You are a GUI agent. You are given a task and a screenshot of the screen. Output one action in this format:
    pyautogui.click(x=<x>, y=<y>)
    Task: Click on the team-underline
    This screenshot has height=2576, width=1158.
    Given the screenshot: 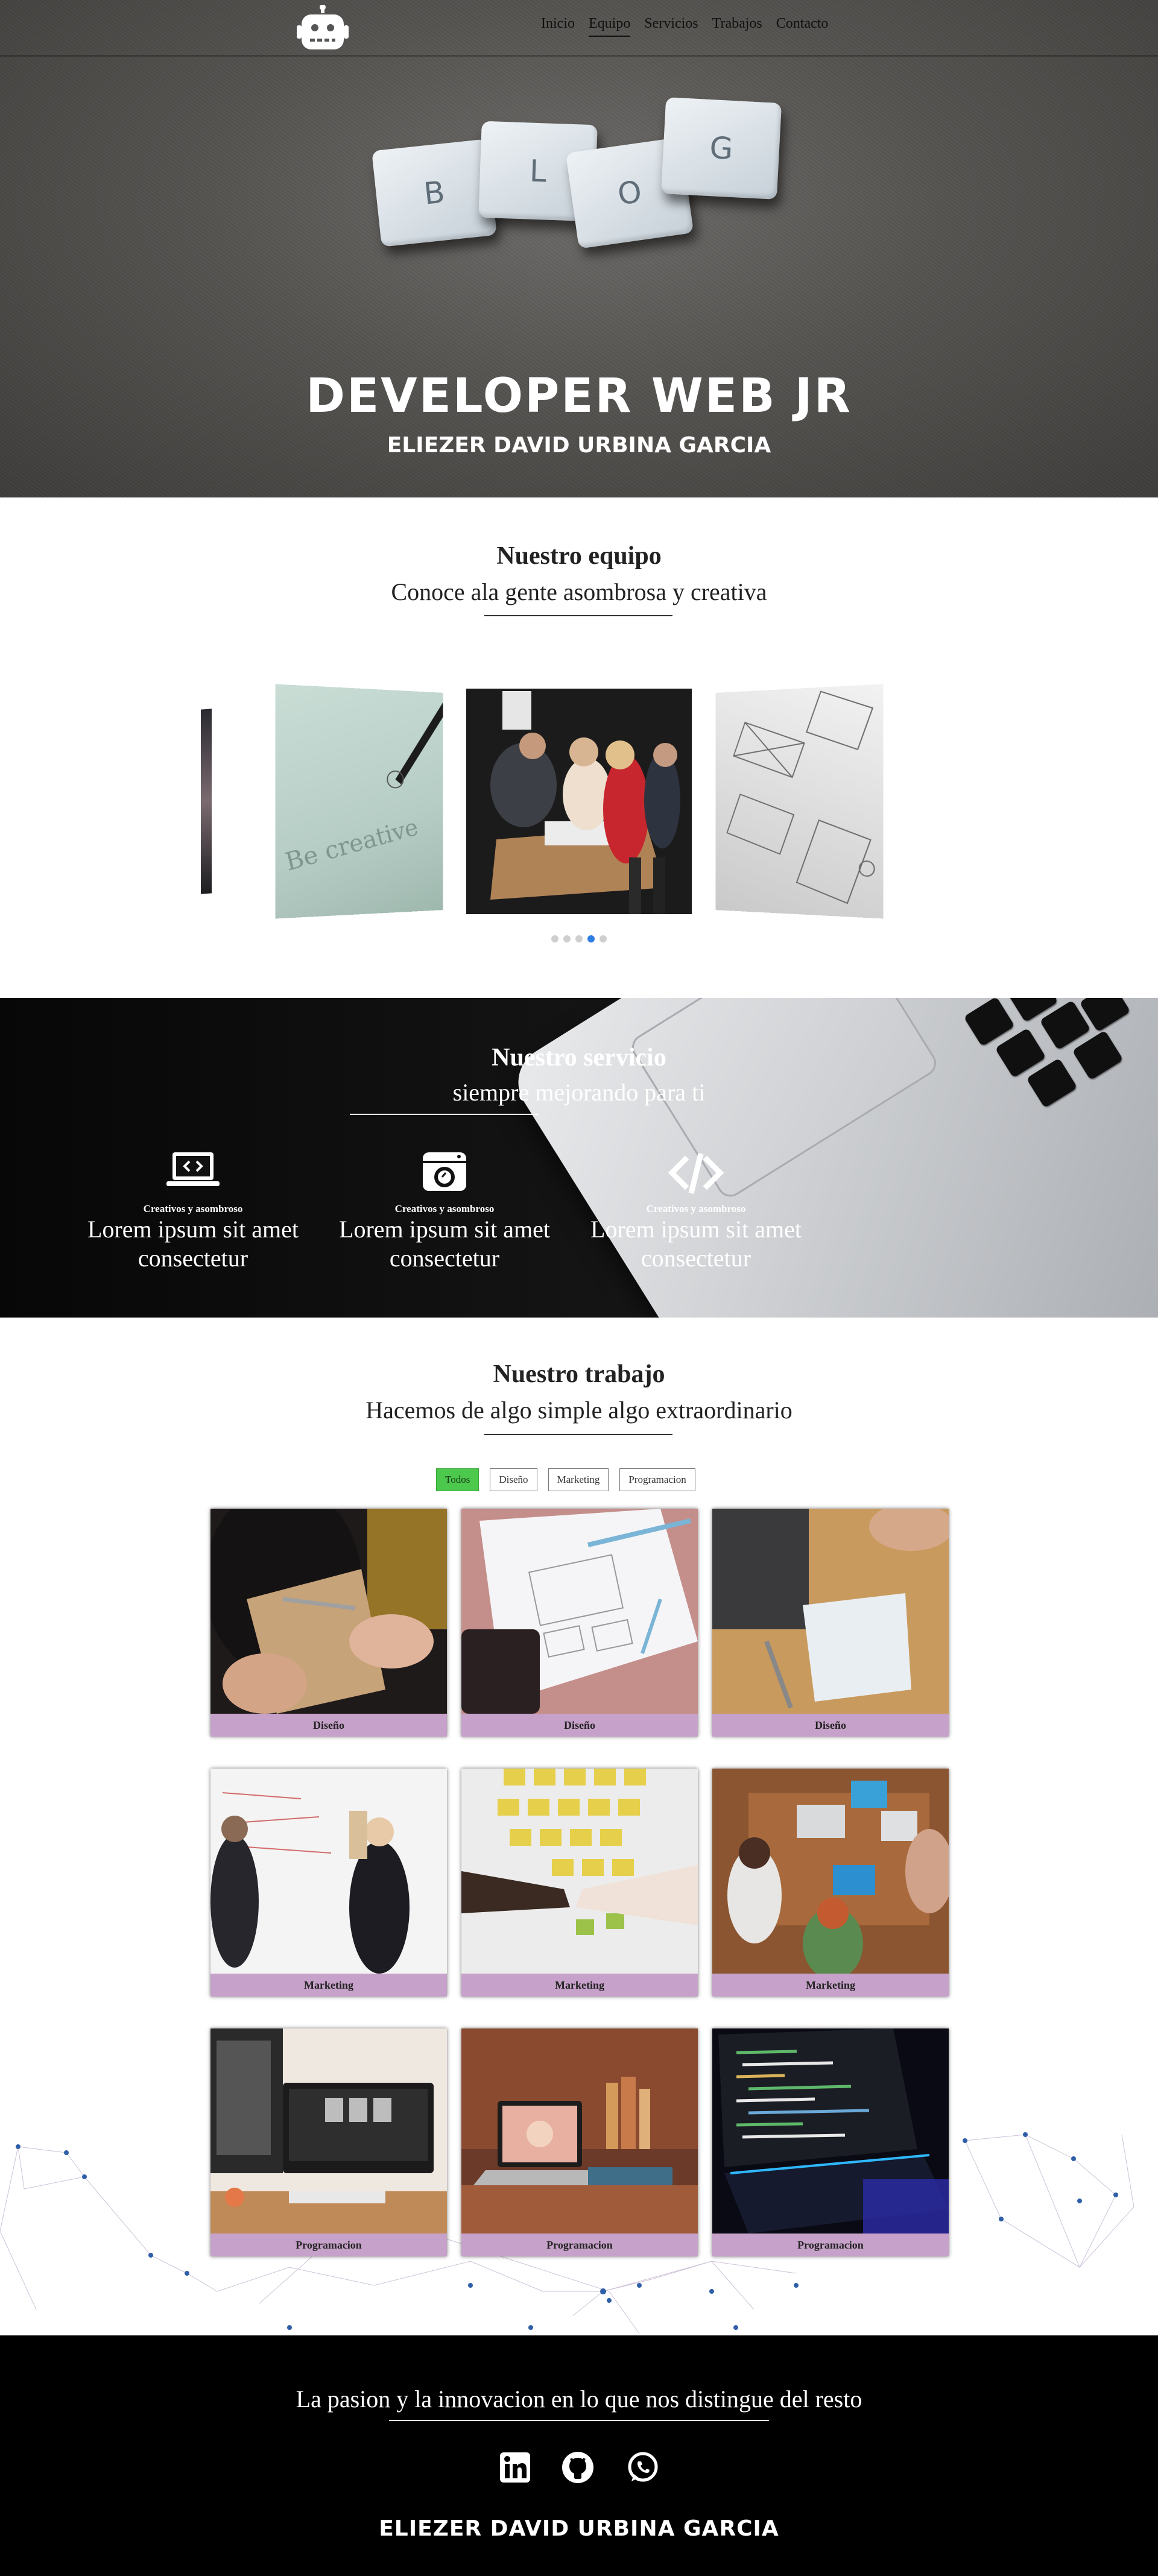 What is the action you would take?
    pyautogui.click(x=578, y=615)
    